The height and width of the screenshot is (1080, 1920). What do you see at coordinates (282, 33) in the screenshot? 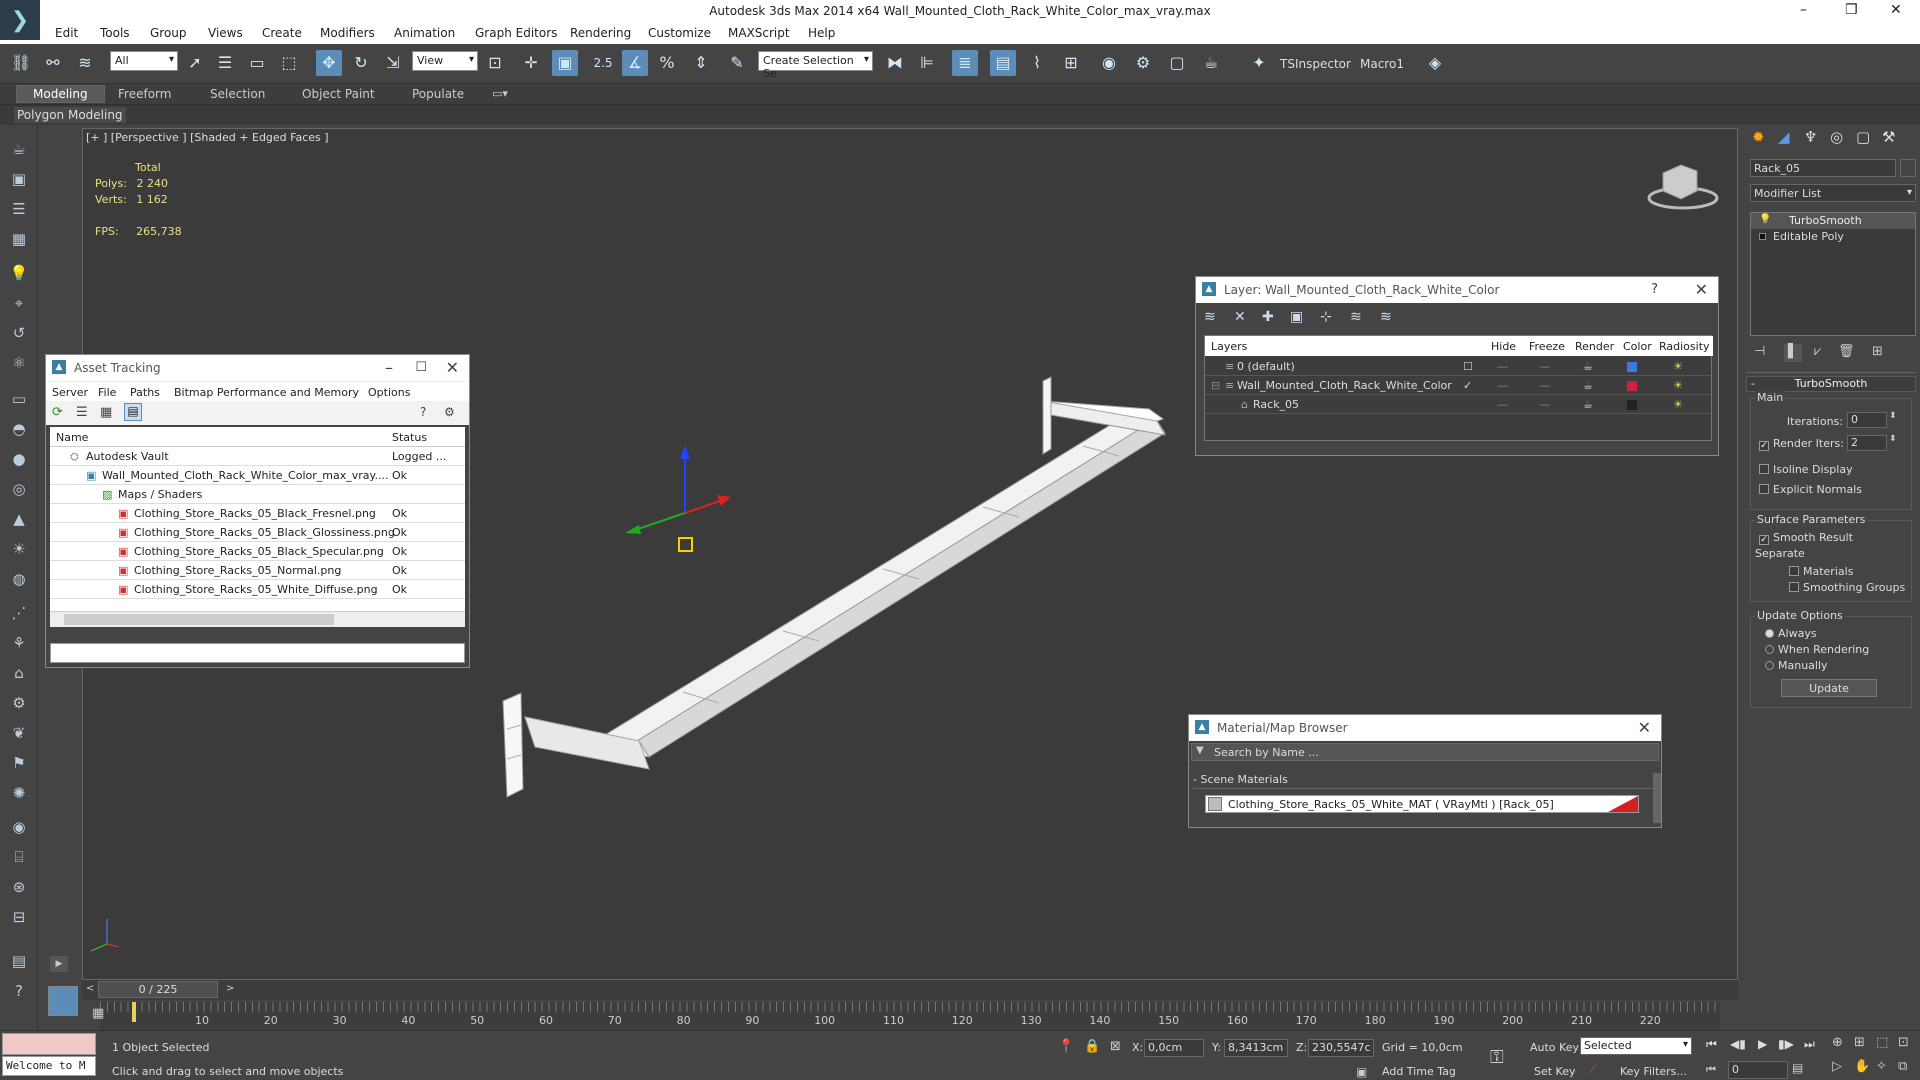
I see `menu-create: Create` at bounding box center [282, 33].